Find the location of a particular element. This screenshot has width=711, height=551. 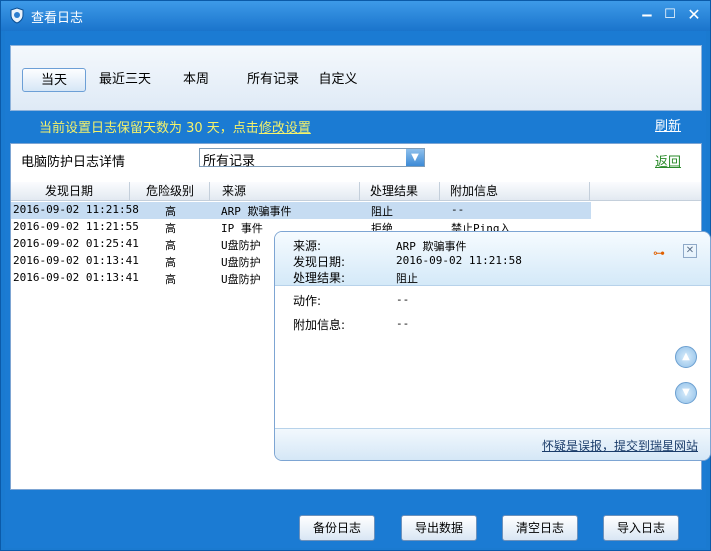

column-header: 附加信息 is located at coordinates (515, 191).